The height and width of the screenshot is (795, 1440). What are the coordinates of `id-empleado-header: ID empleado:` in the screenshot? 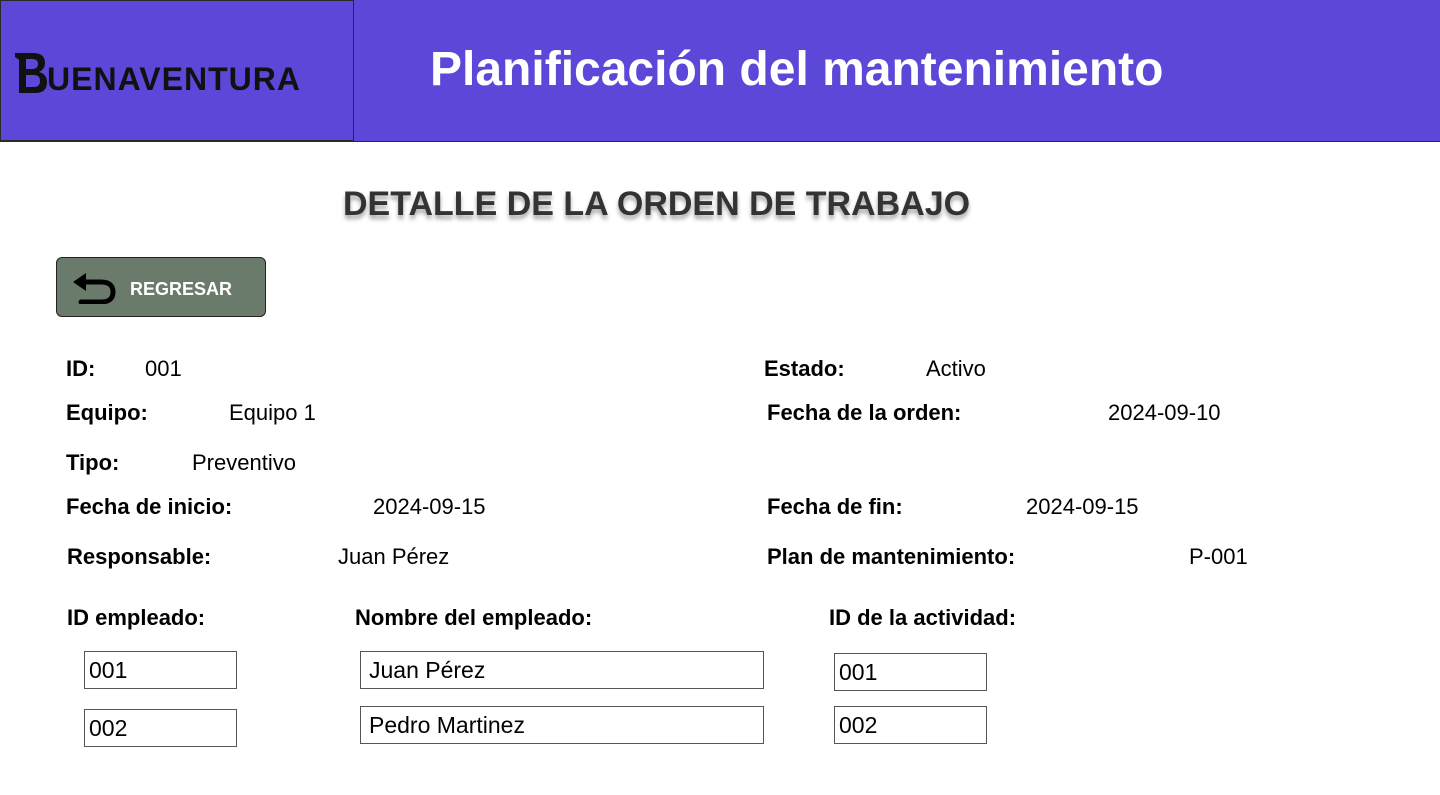 It's located at (136, 617).